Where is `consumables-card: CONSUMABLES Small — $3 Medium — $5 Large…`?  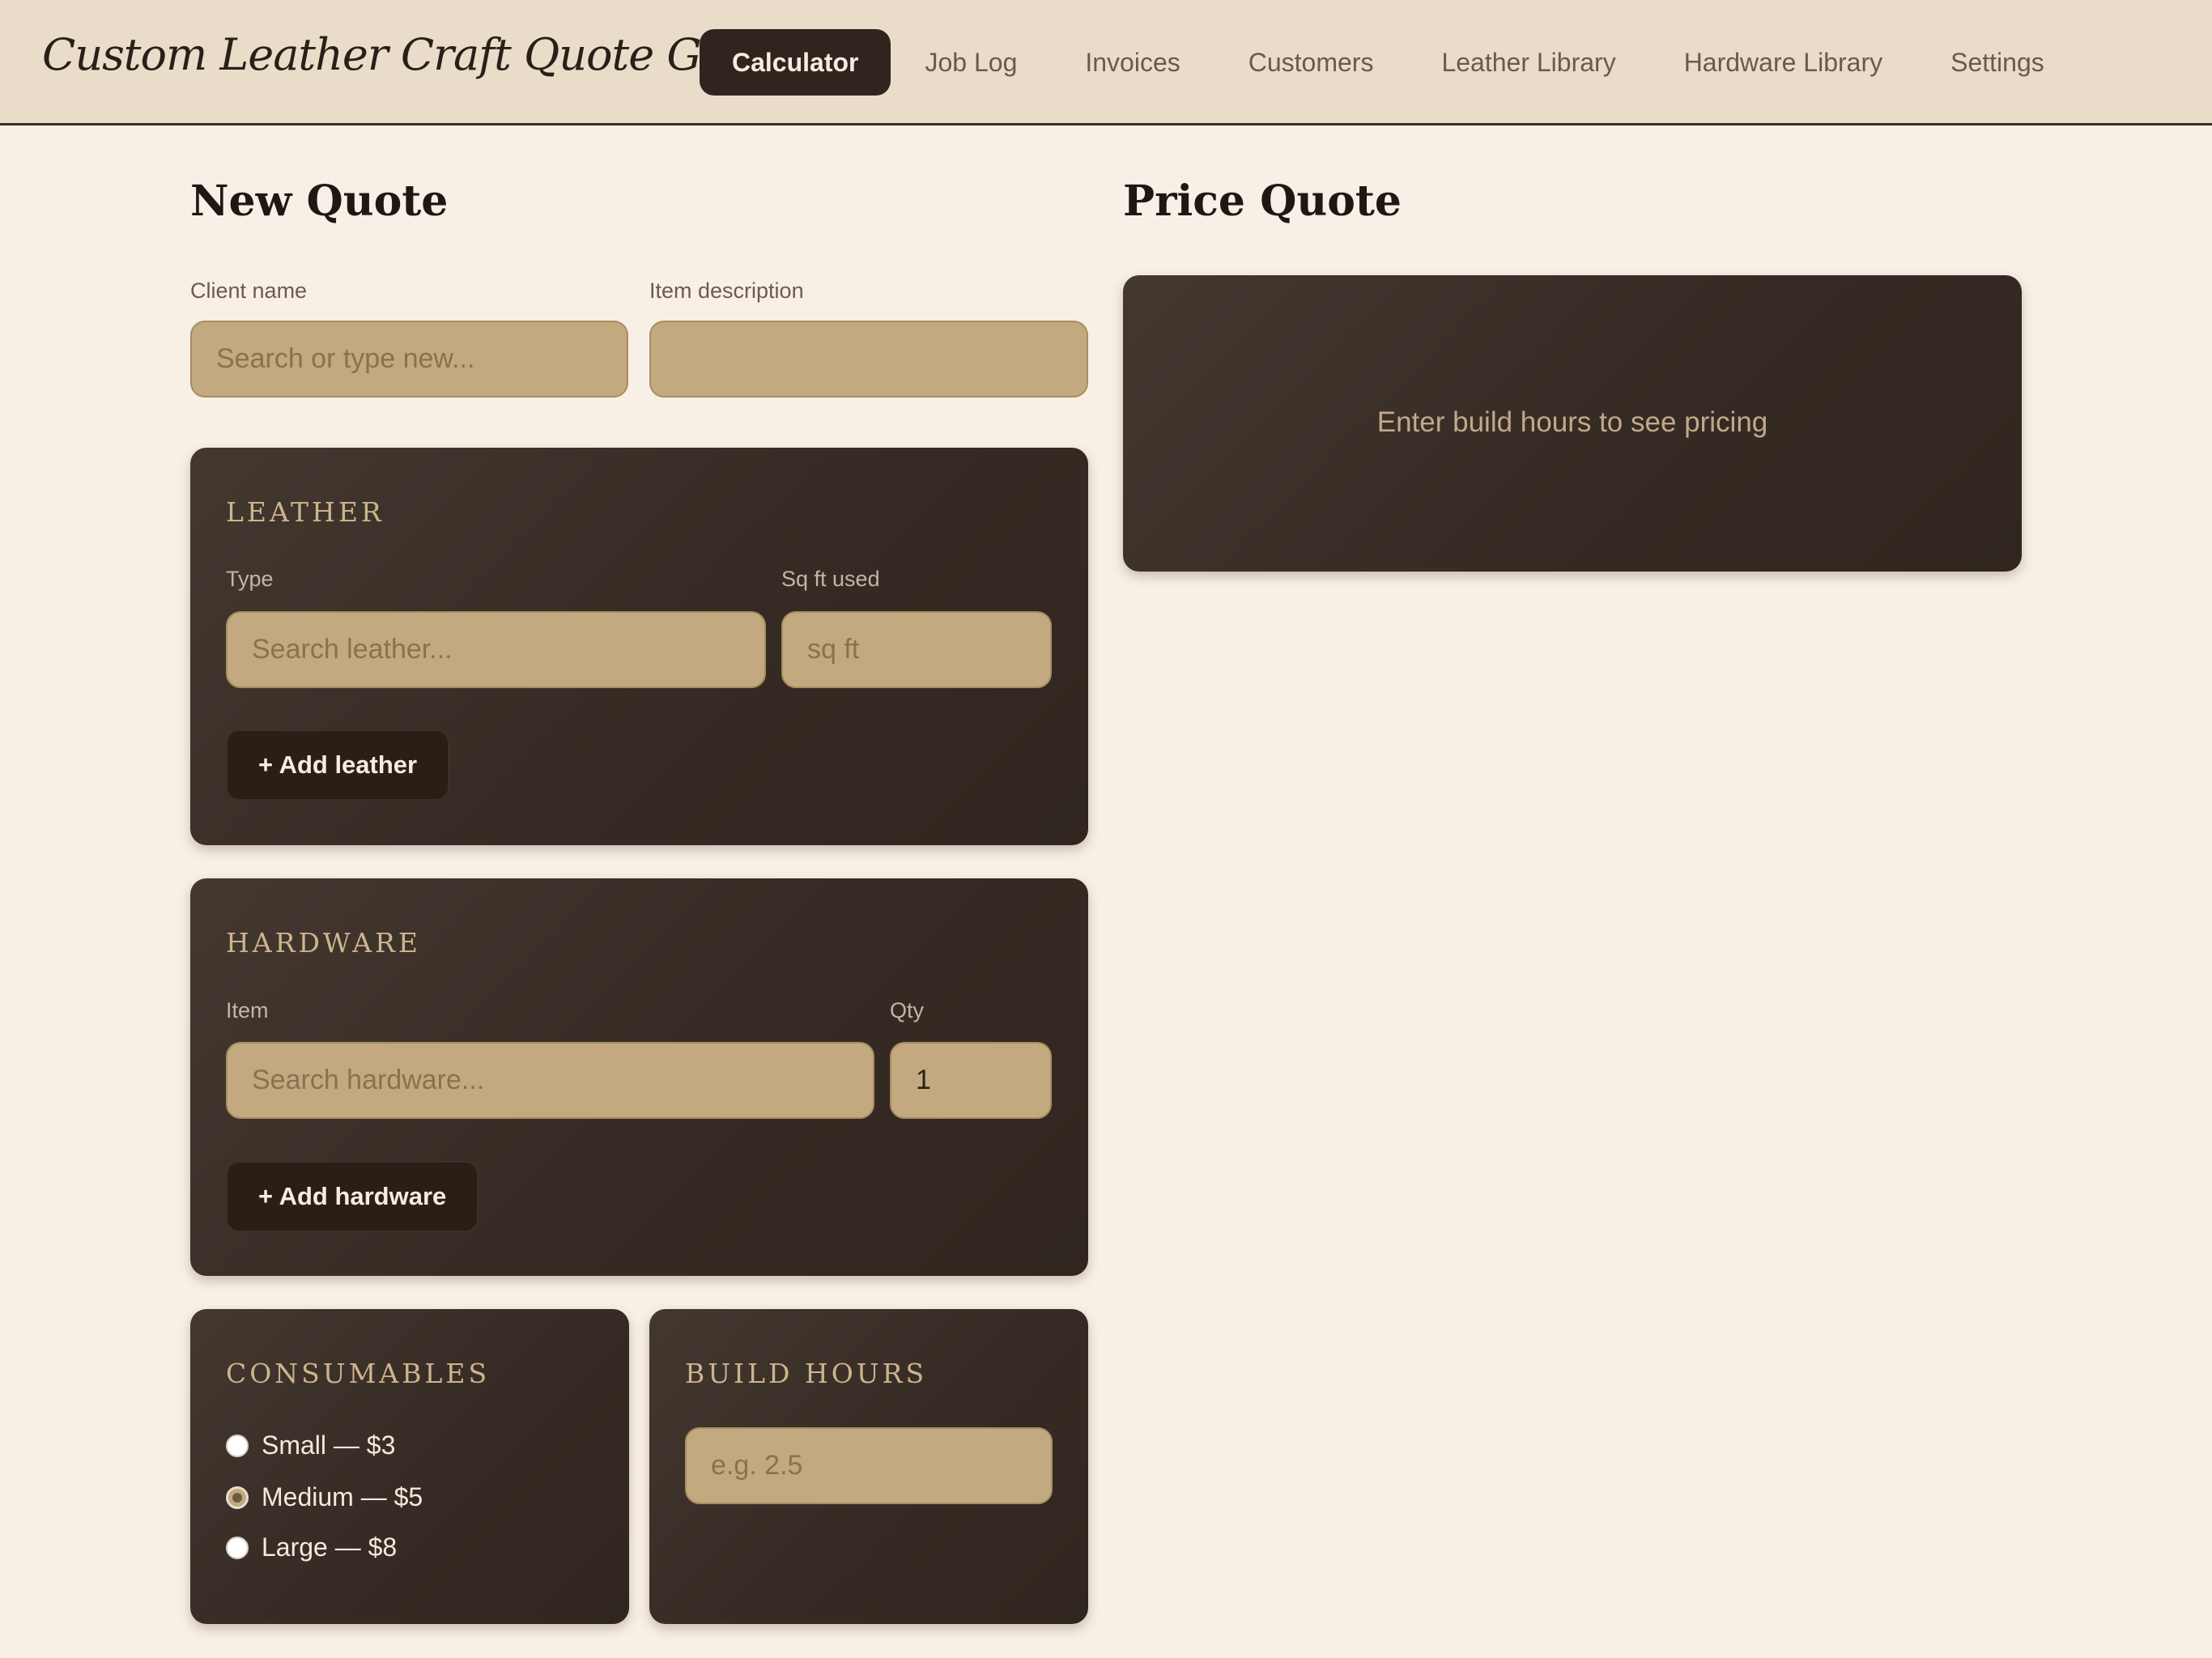 consumables-card: CONSUMABLES Small — $3 Medium — $5 Large… is located at coordinates (410, 1466).